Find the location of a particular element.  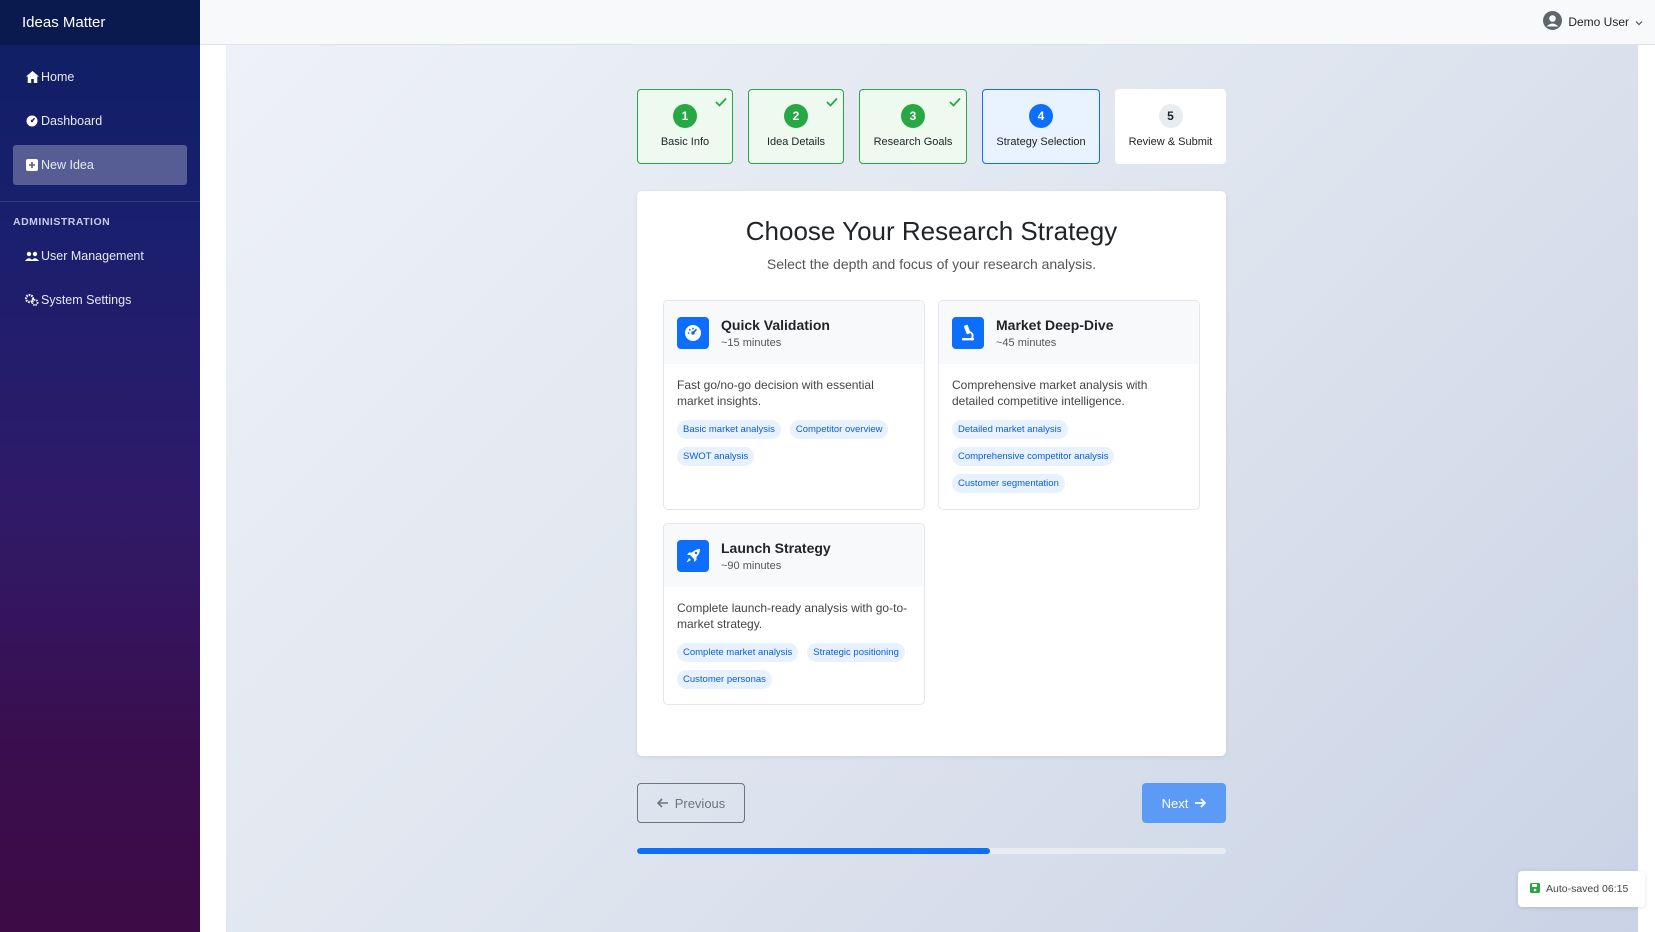

user-name: Demo User is located at coordinates (1598, 22).